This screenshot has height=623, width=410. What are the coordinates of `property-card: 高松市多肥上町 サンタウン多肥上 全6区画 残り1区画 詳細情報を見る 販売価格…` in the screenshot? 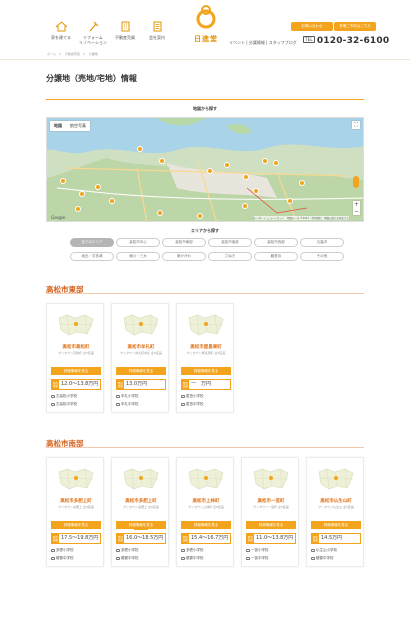 It's located at (140, 512).